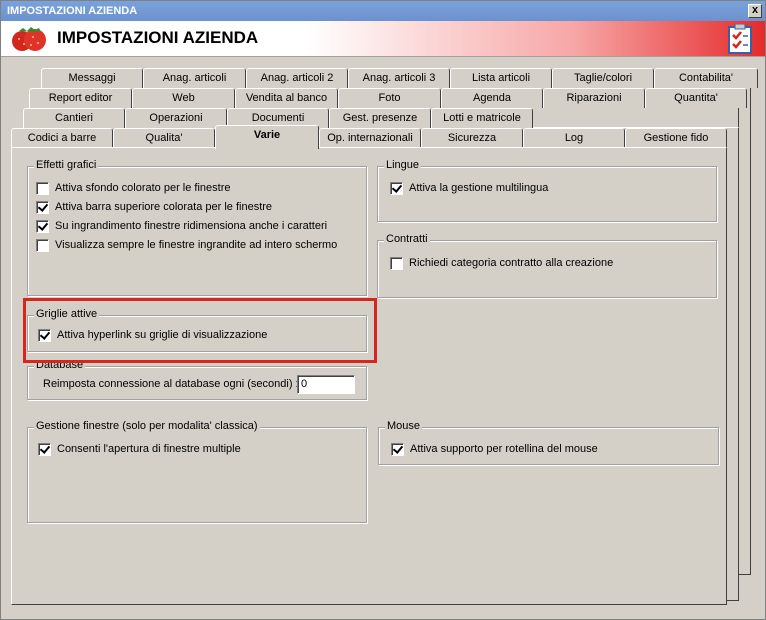 The height and width of the screenshot is (620, 766). I want to click on title-bar: IMPOSTAZIONI AZIENDA x, so click(383, 11).